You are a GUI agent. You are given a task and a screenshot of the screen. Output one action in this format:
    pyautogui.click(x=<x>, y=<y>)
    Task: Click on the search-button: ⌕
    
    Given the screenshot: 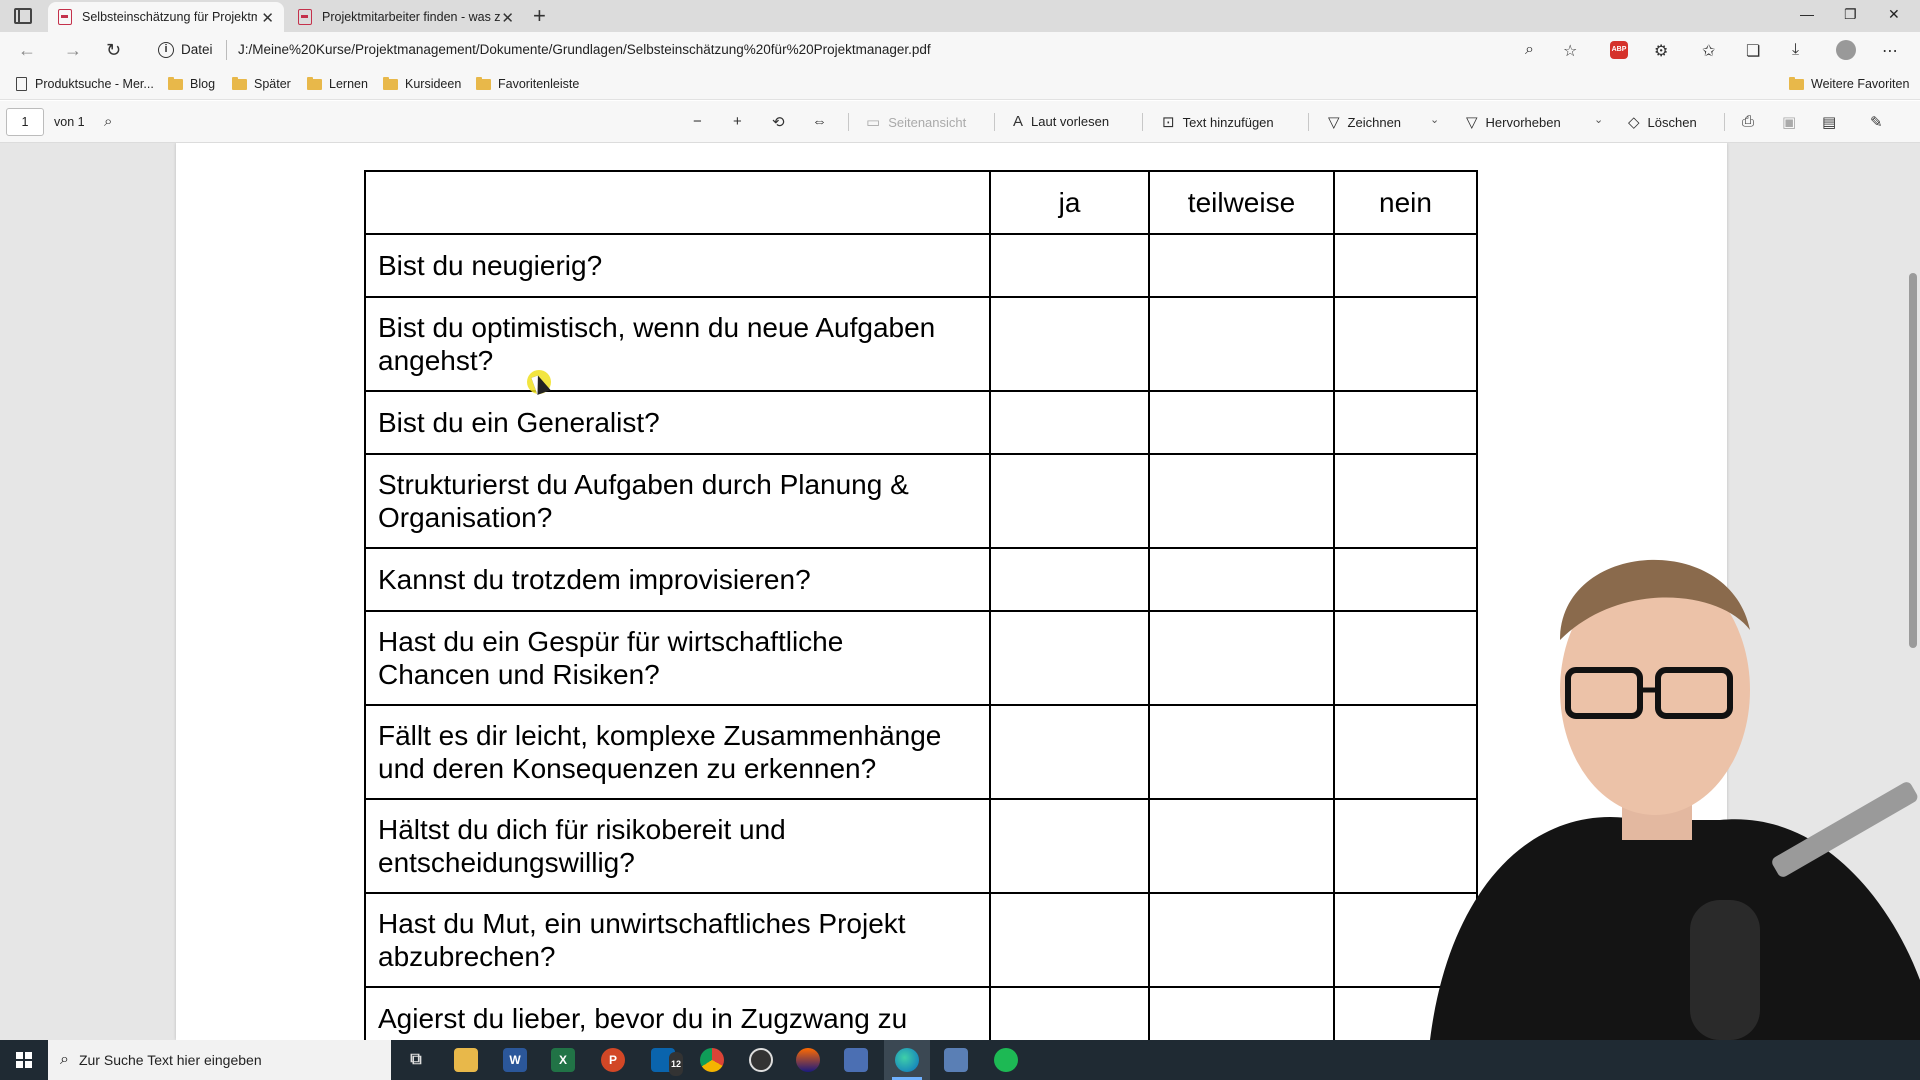 What is the action you would take?
    pyautogui.click(x=112, y=121)
    